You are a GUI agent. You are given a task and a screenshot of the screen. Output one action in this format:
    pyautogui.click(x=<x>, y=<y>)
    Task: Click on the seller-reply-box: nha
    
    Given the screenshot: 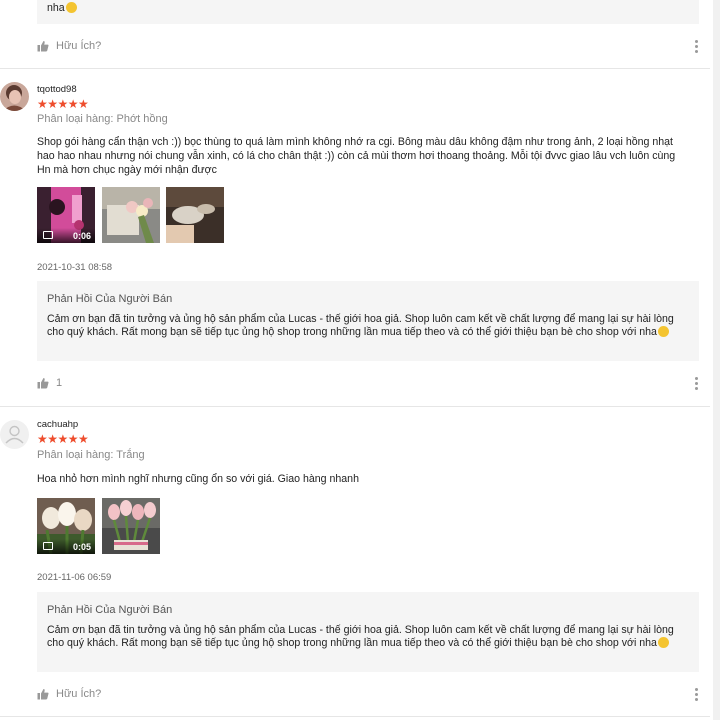 What is the action you would take?
    pyautogui.click(x=368, y=12)
    